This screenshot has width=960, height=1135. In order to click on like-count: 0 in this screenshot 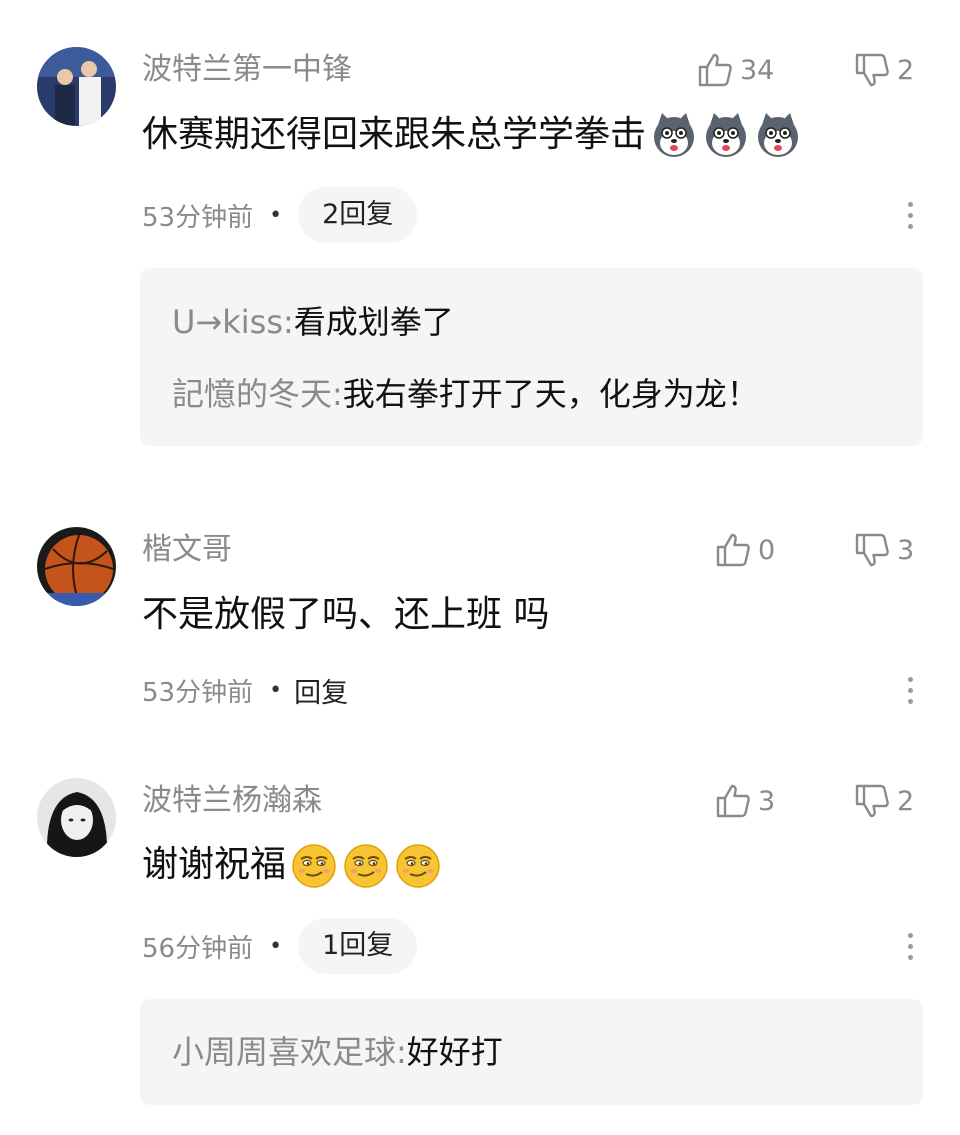, I will do `click(767, 550)`.